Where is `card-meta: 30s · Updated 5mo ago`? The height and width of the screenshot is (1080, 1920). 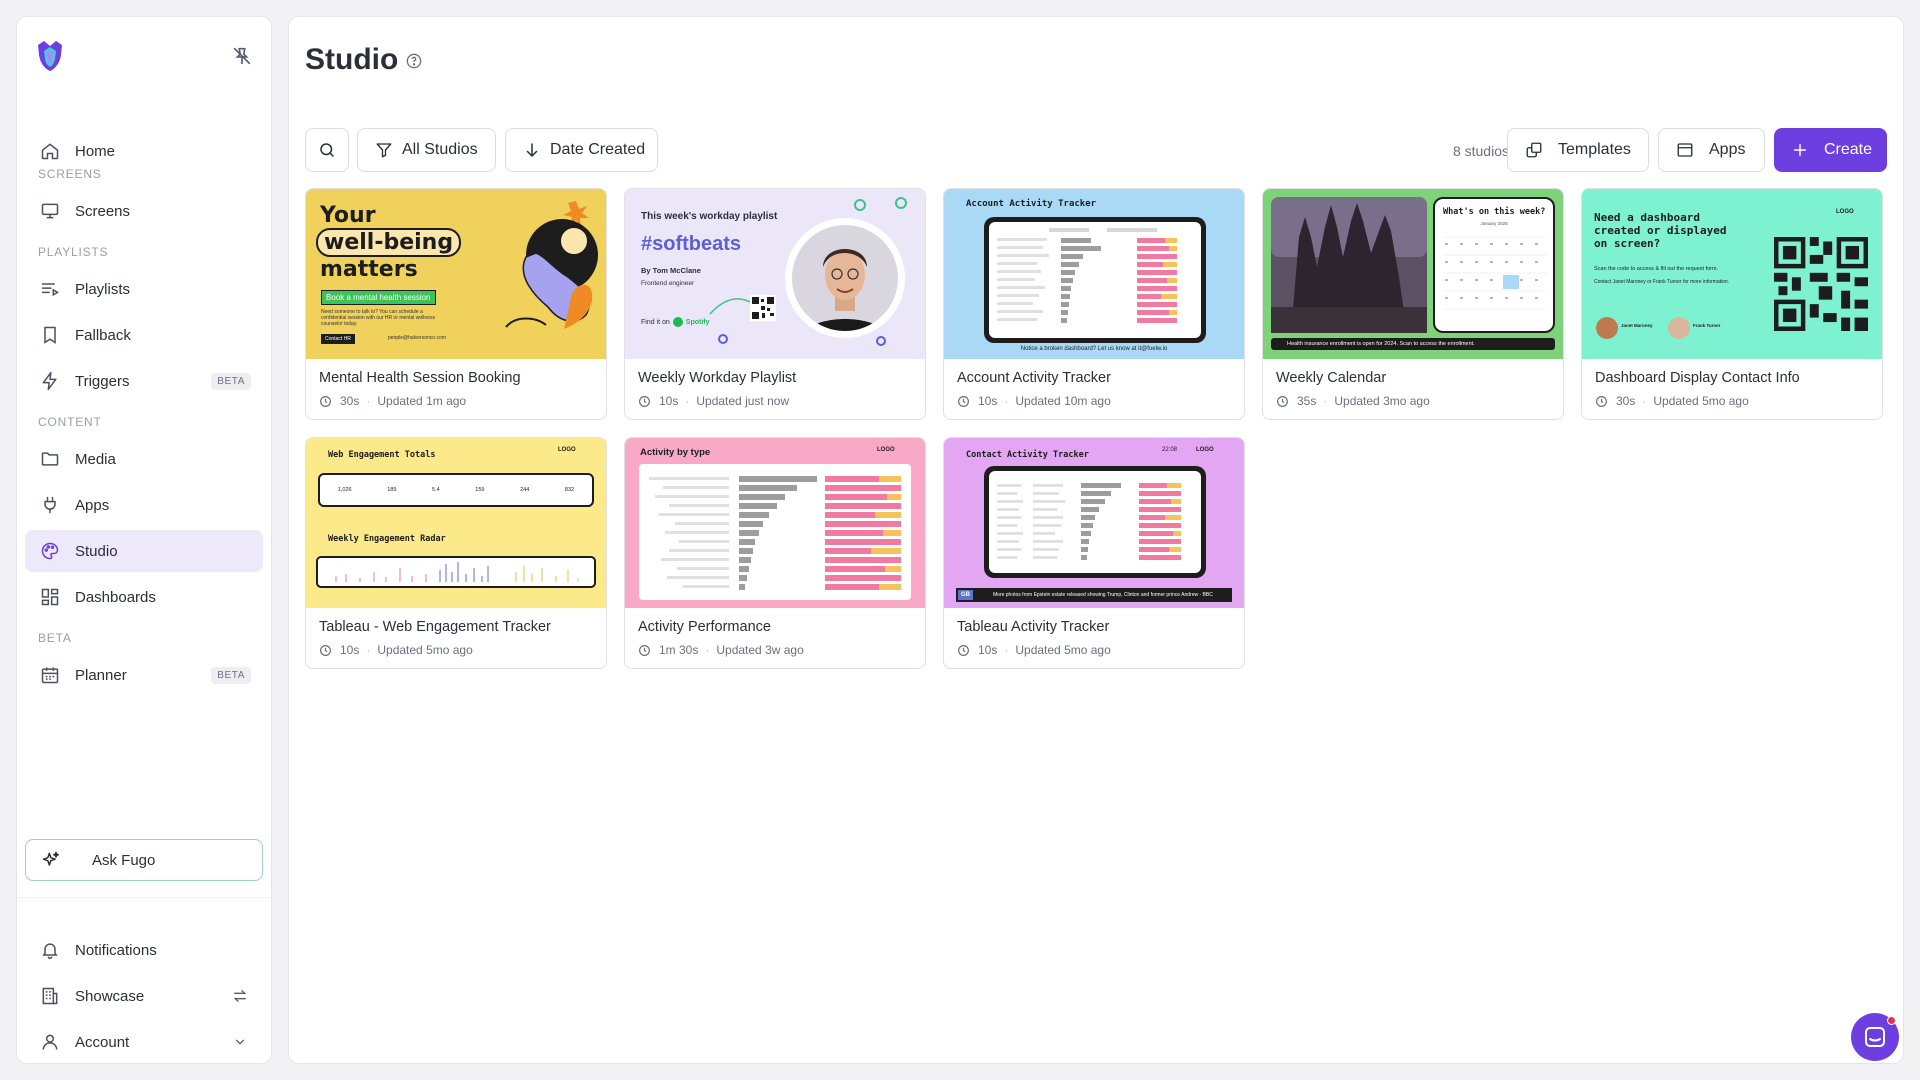
card-meta: 30s · Updated 5mo ago is located at coordinates (1672, 401).